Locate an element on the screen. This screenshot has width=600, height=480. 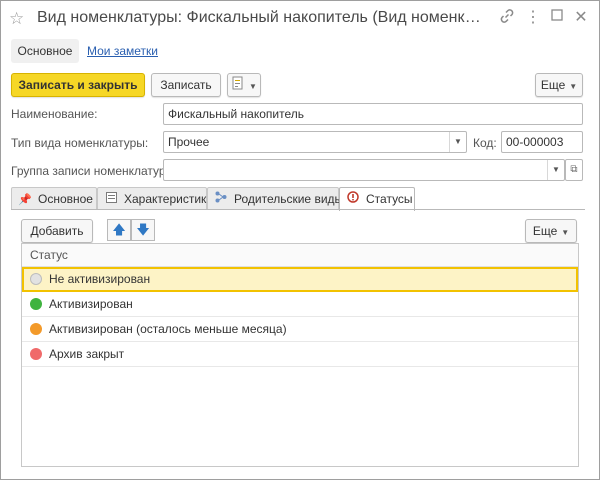
table-row: Активизирован is located at coordinates (300, 304).